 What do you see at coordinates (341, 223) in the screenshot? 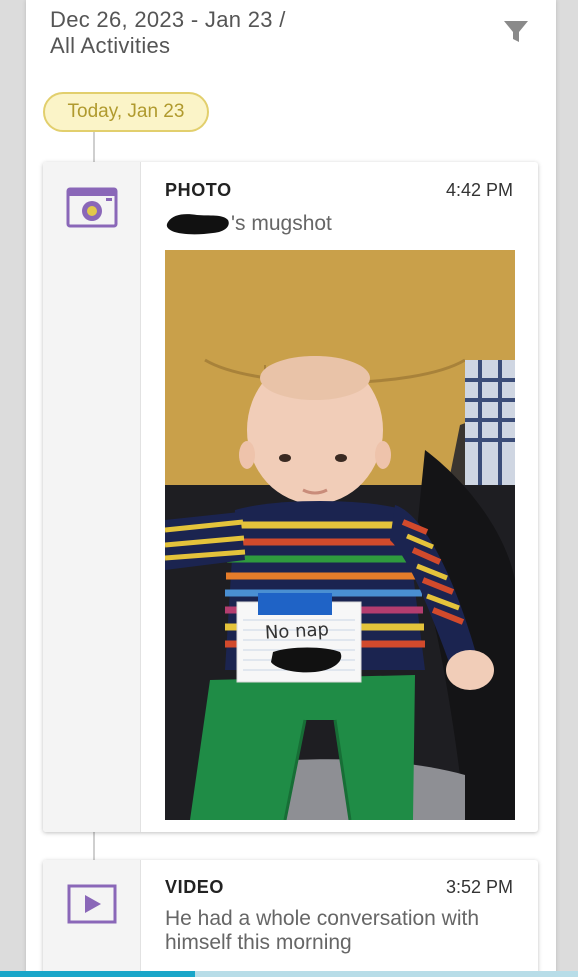
I see `activity-description: 's mugshot` at bounding box center [341, 223].